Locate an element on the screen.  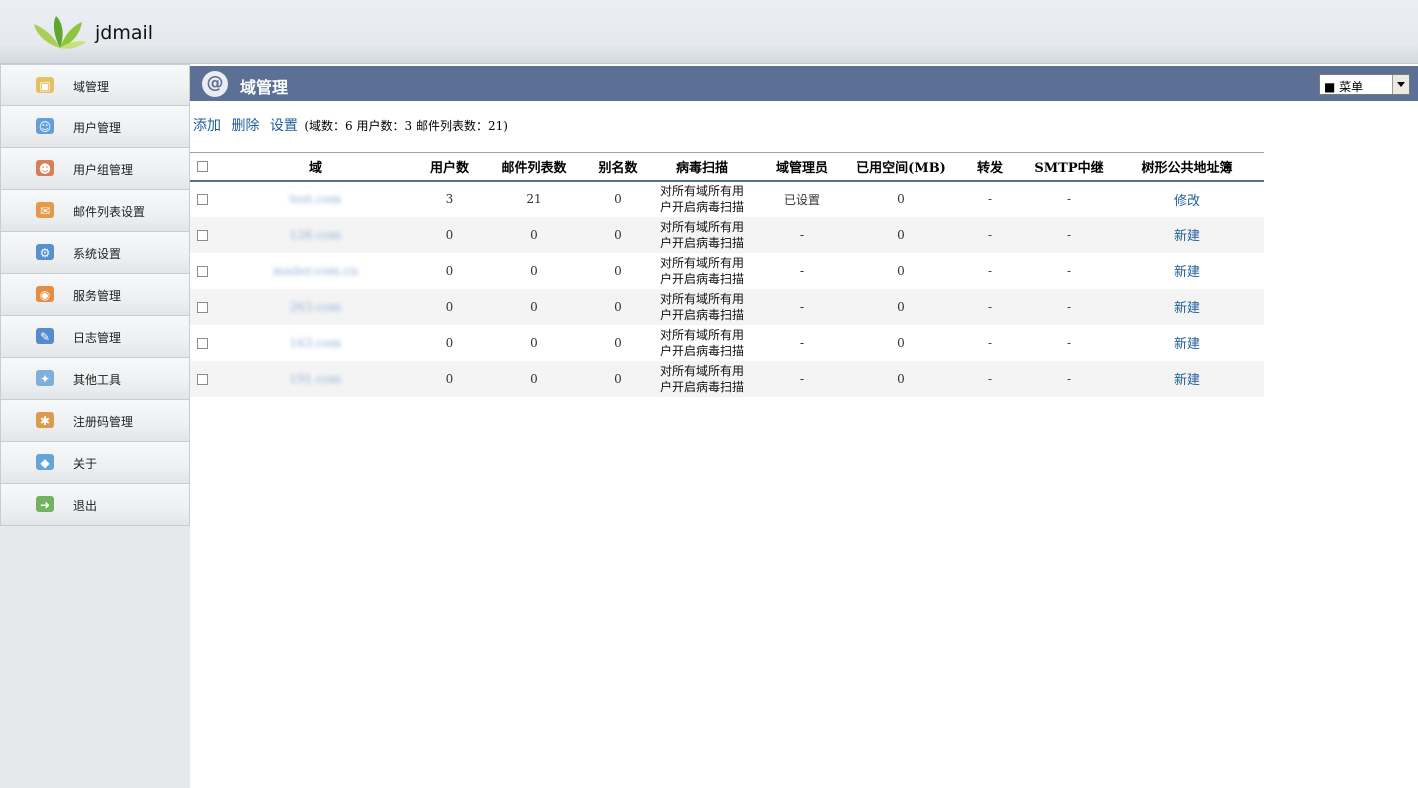
about-icon: ◆ is located at coordinates (46, 462).